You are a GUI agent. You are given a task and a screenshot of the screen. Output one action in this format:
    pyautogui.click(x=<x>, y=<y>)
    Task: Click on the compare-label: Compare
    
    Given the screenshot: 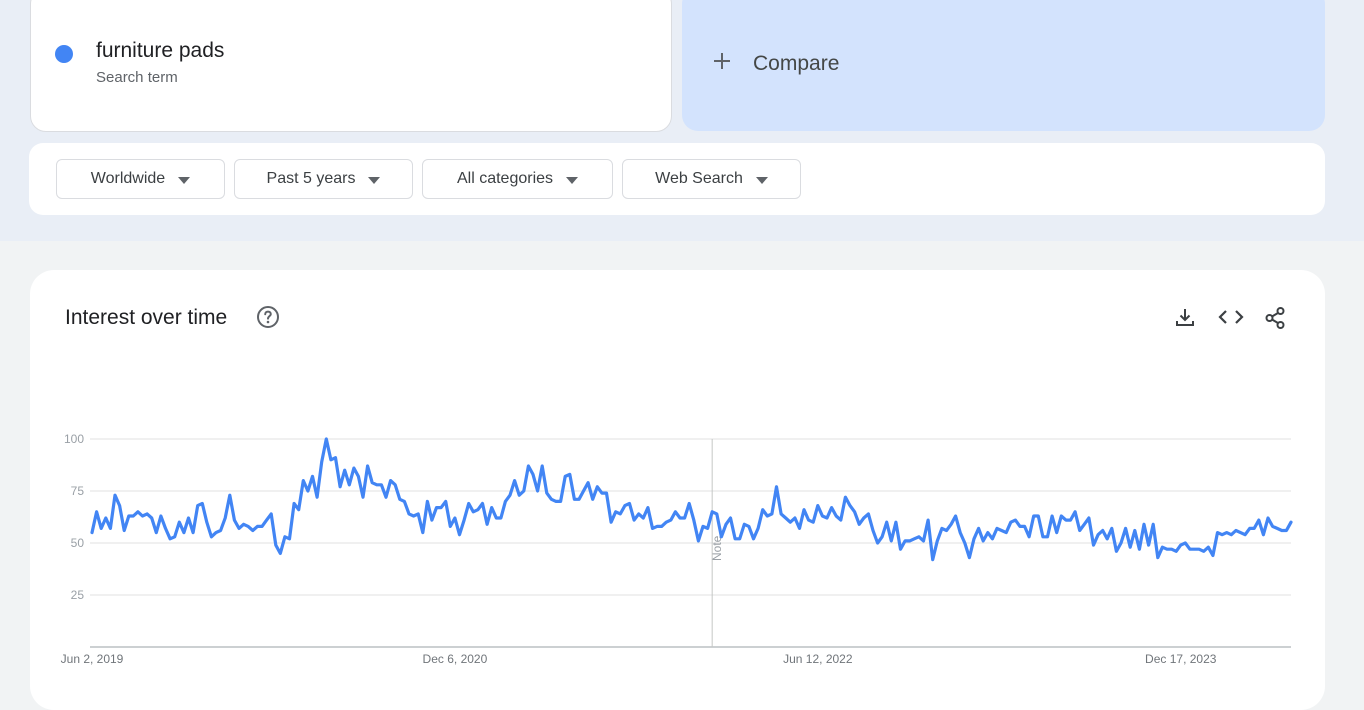 What is the action you would take?
    pyautogui.click(x=796, y=63)
    